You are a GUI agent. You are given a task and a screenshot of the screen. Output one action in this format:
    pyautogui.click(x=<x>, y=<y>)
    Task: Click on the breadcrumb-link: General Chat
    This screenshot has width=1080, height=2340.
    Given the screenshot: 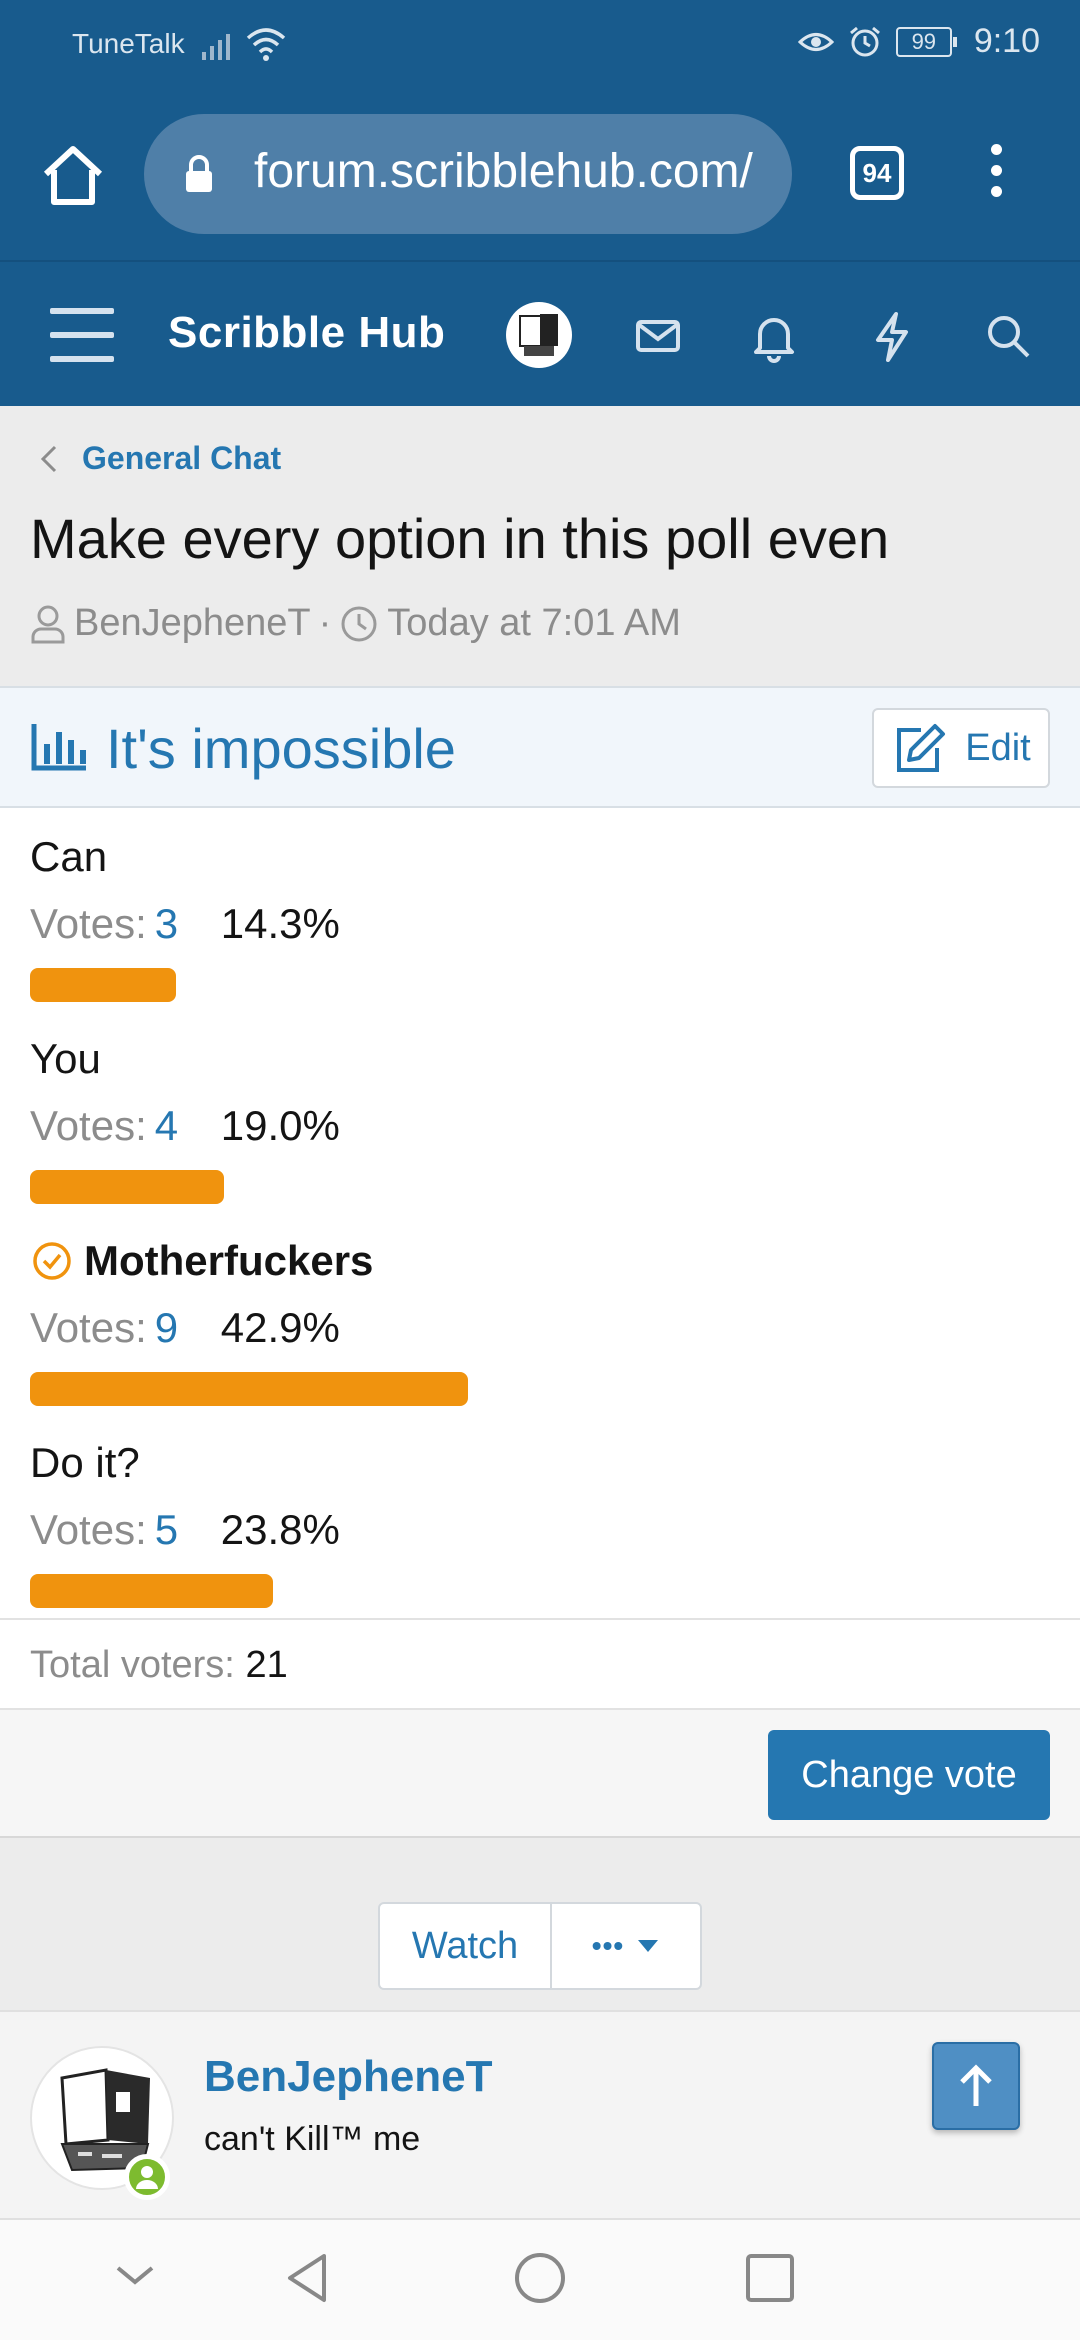 What is the action you would take?
    pyautogui.click(x=181, y=458)
    